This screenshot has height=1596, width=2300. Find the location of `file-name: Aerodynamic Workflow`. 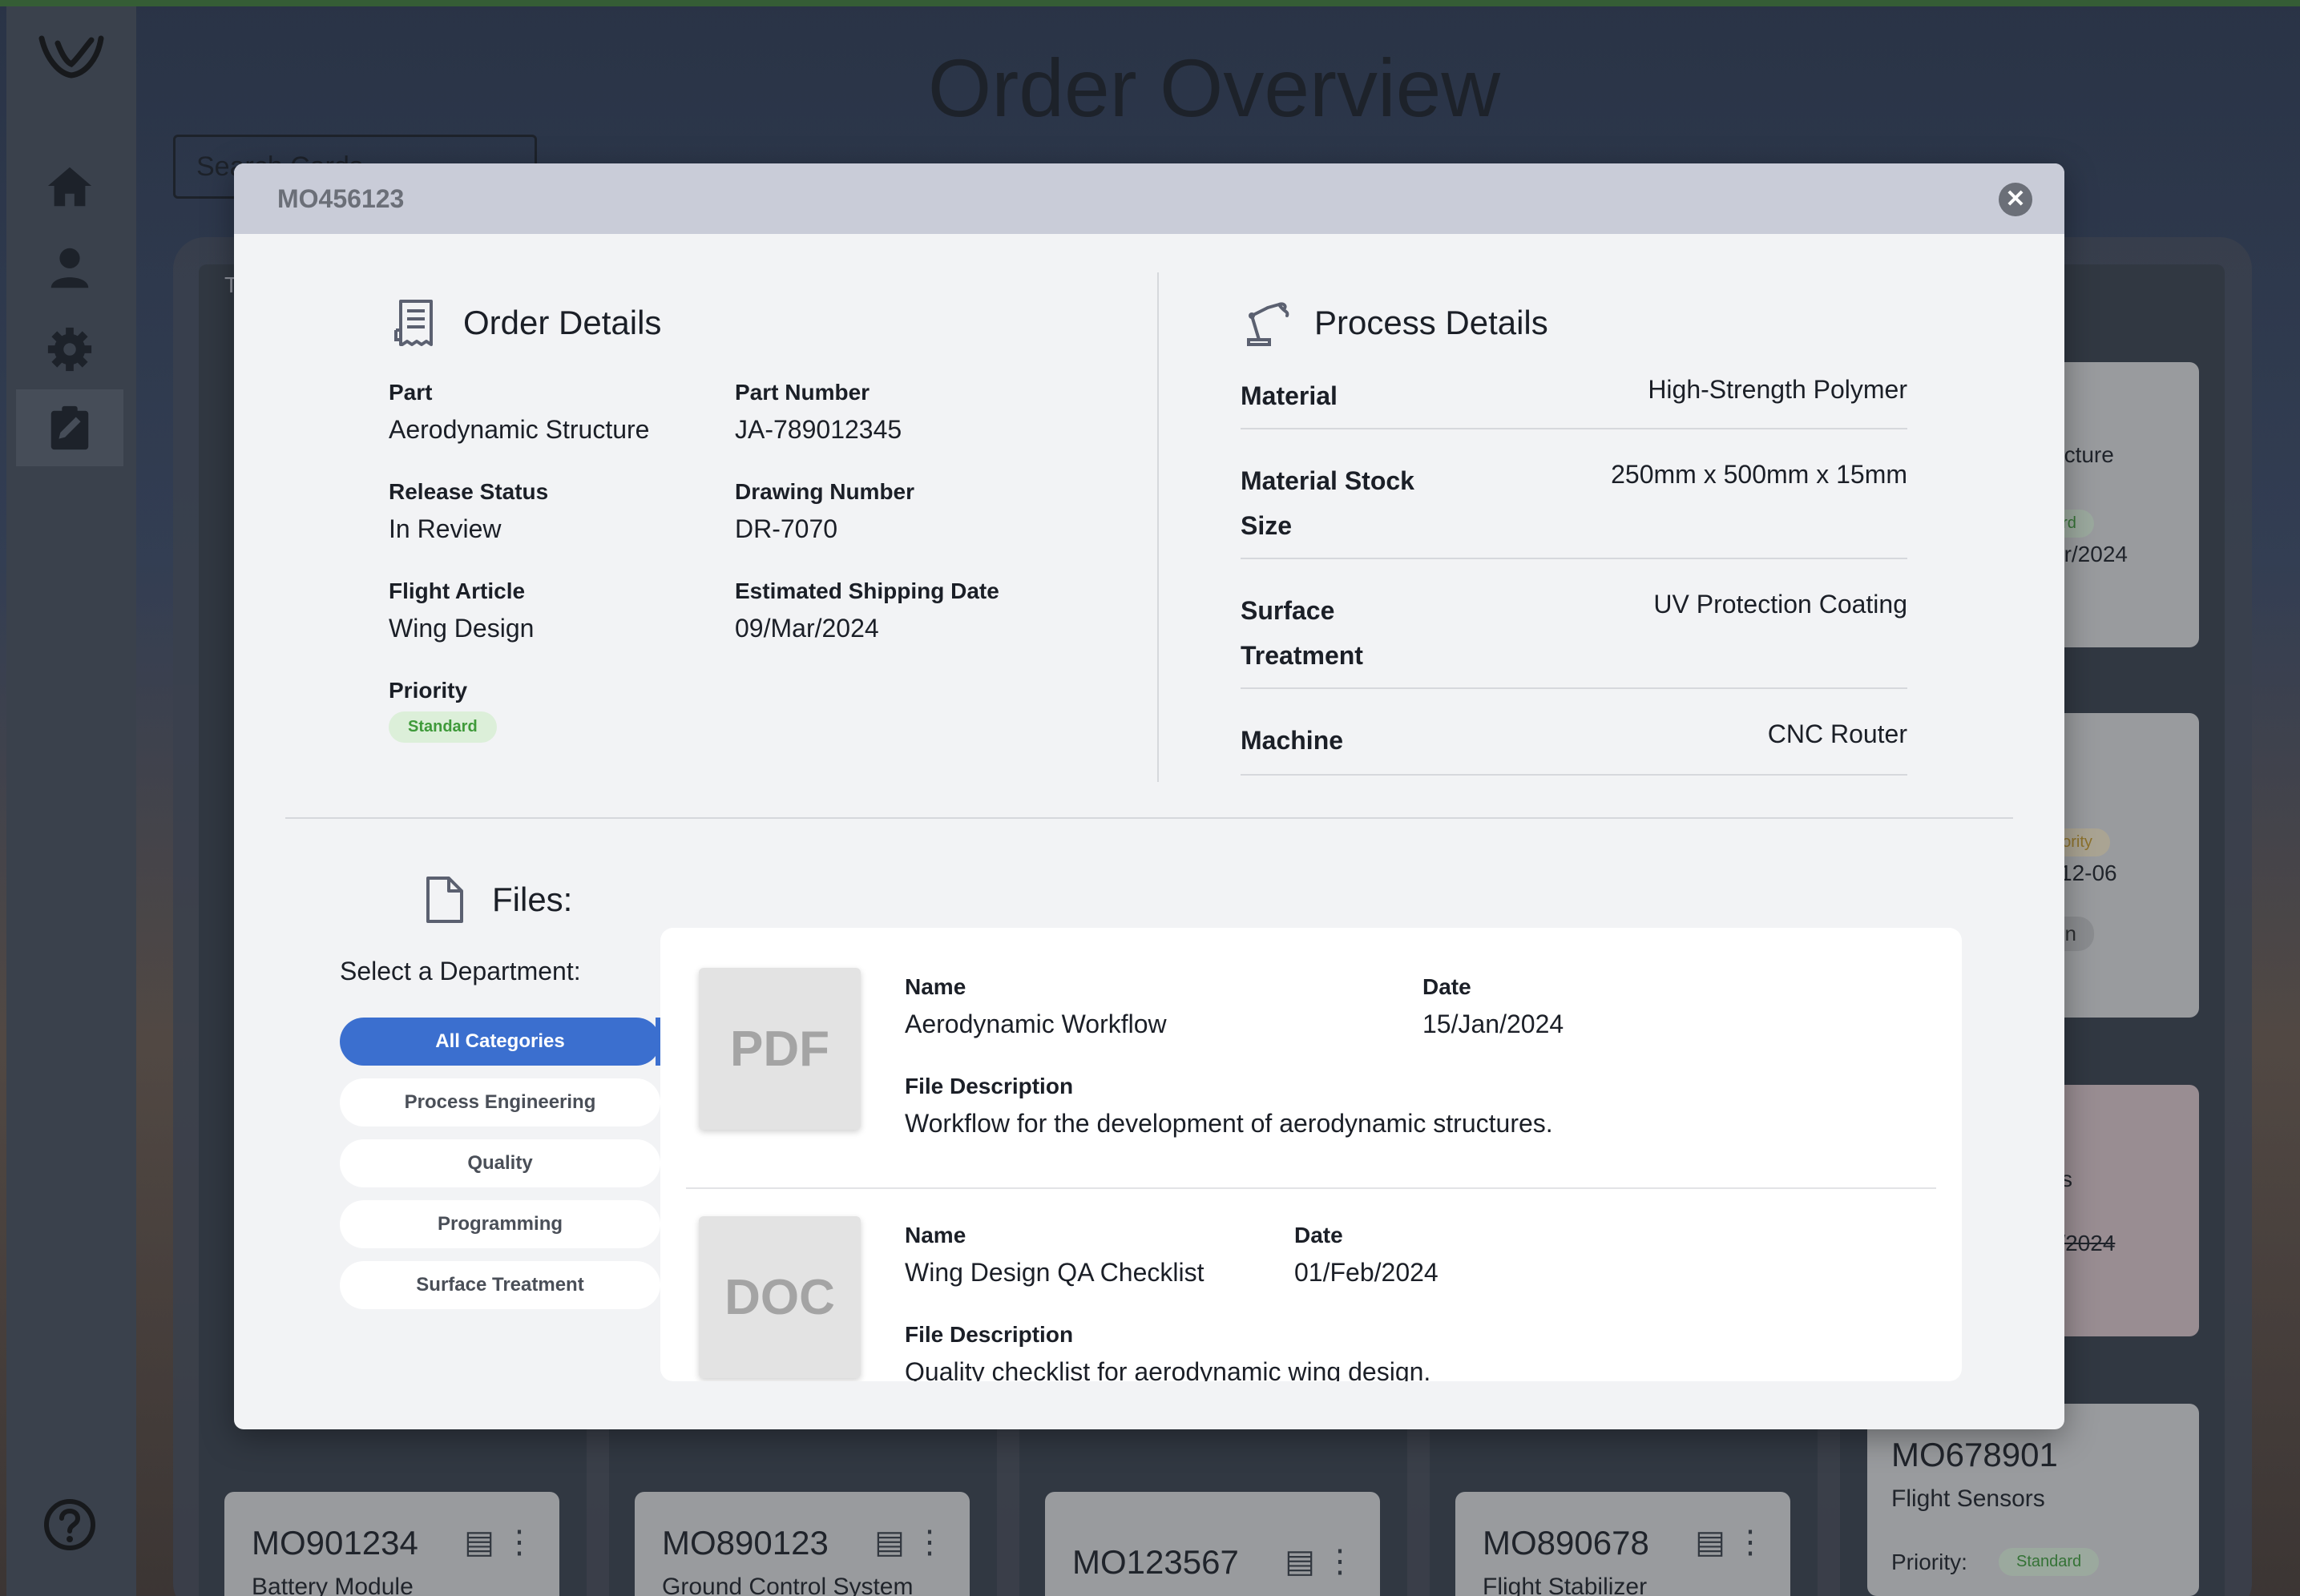

file-name: Aerodynamic Workflow is located at coordinates (1036, 1024).